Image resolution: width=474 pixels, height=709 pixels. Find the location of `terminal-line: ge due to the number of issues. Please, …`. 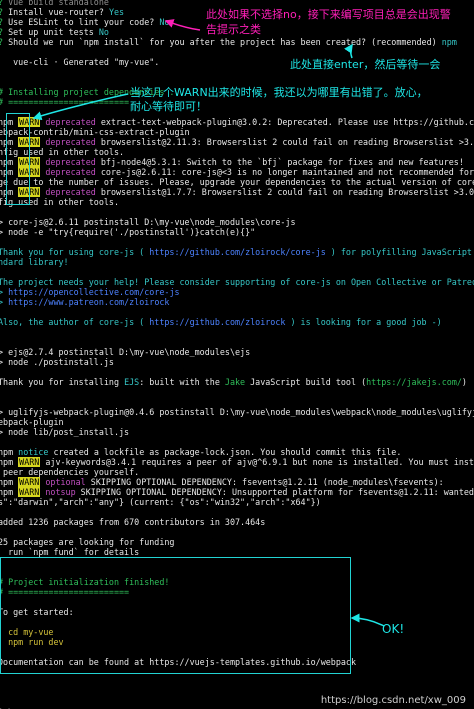

terminal-line: ge due to the number of issues. Please, … is located at coordinates (237, 182).